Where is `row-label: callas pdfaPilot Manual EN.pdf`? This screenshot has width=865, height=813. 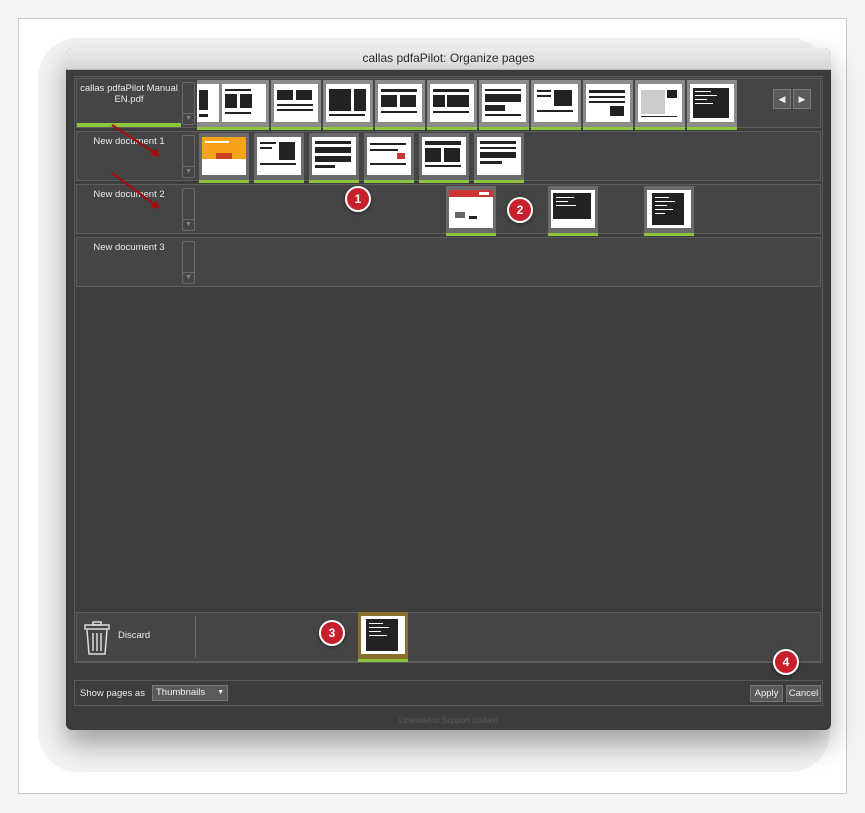
row-label: callas pdfaPilot Manual EN.pdf is located at coordinates (129, 94).